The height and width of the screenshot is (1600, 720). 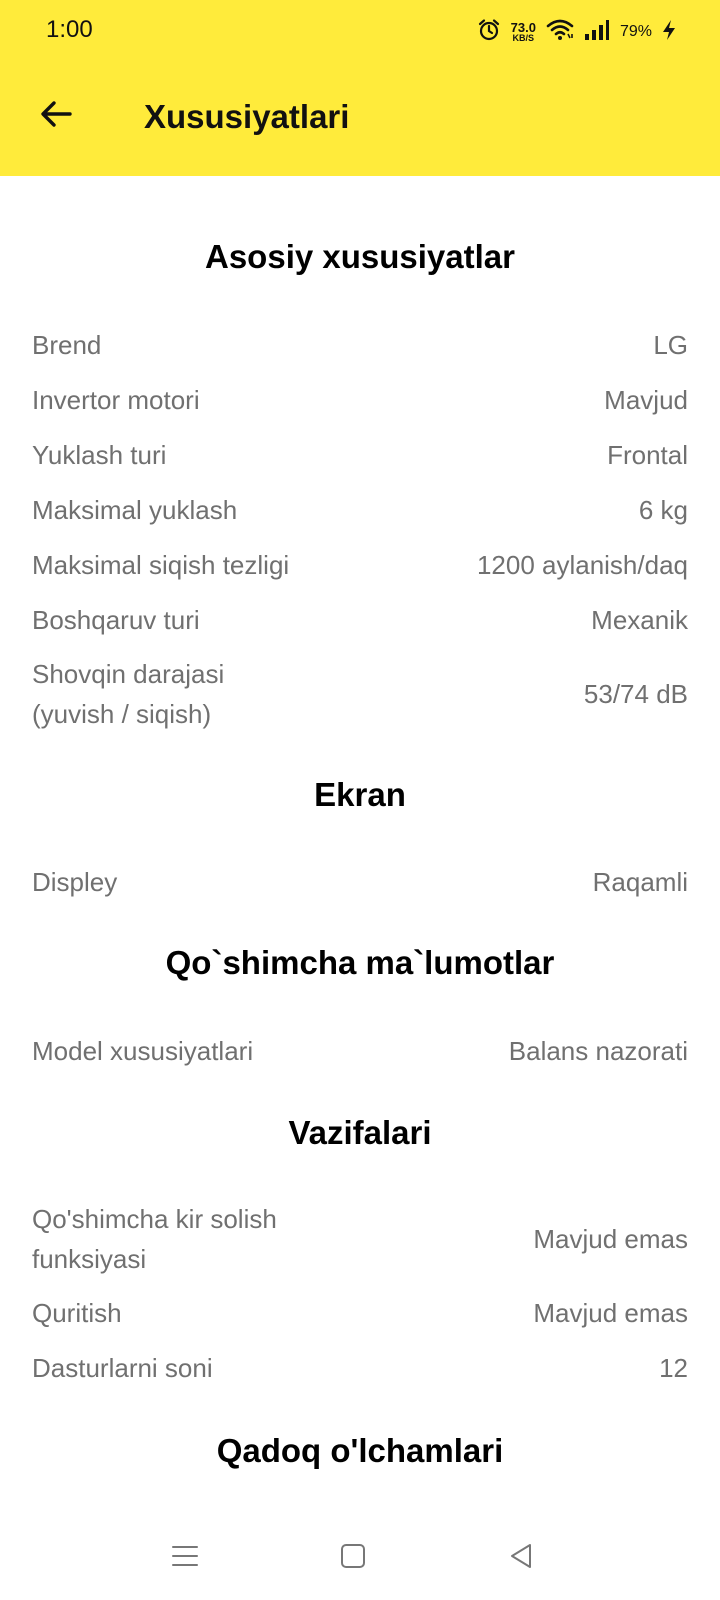 I want to click on spec-row-inverter: Invertor motori Mavjud, so click(x=360, y=400).